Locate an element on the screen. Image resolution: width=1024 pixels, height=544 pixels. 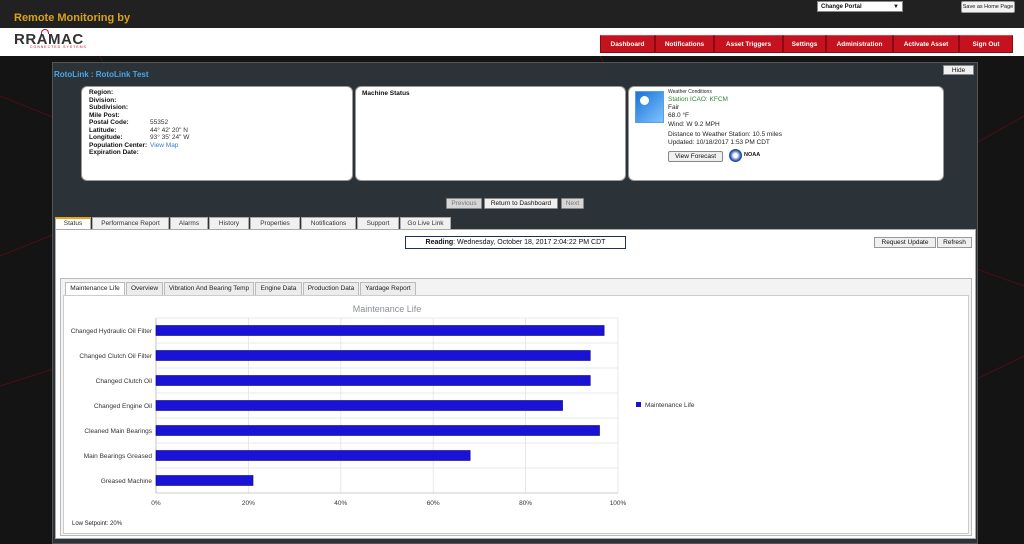
y-tick-label: Changed Hydraulic Oil Filter is located at coordinates (112, 331).